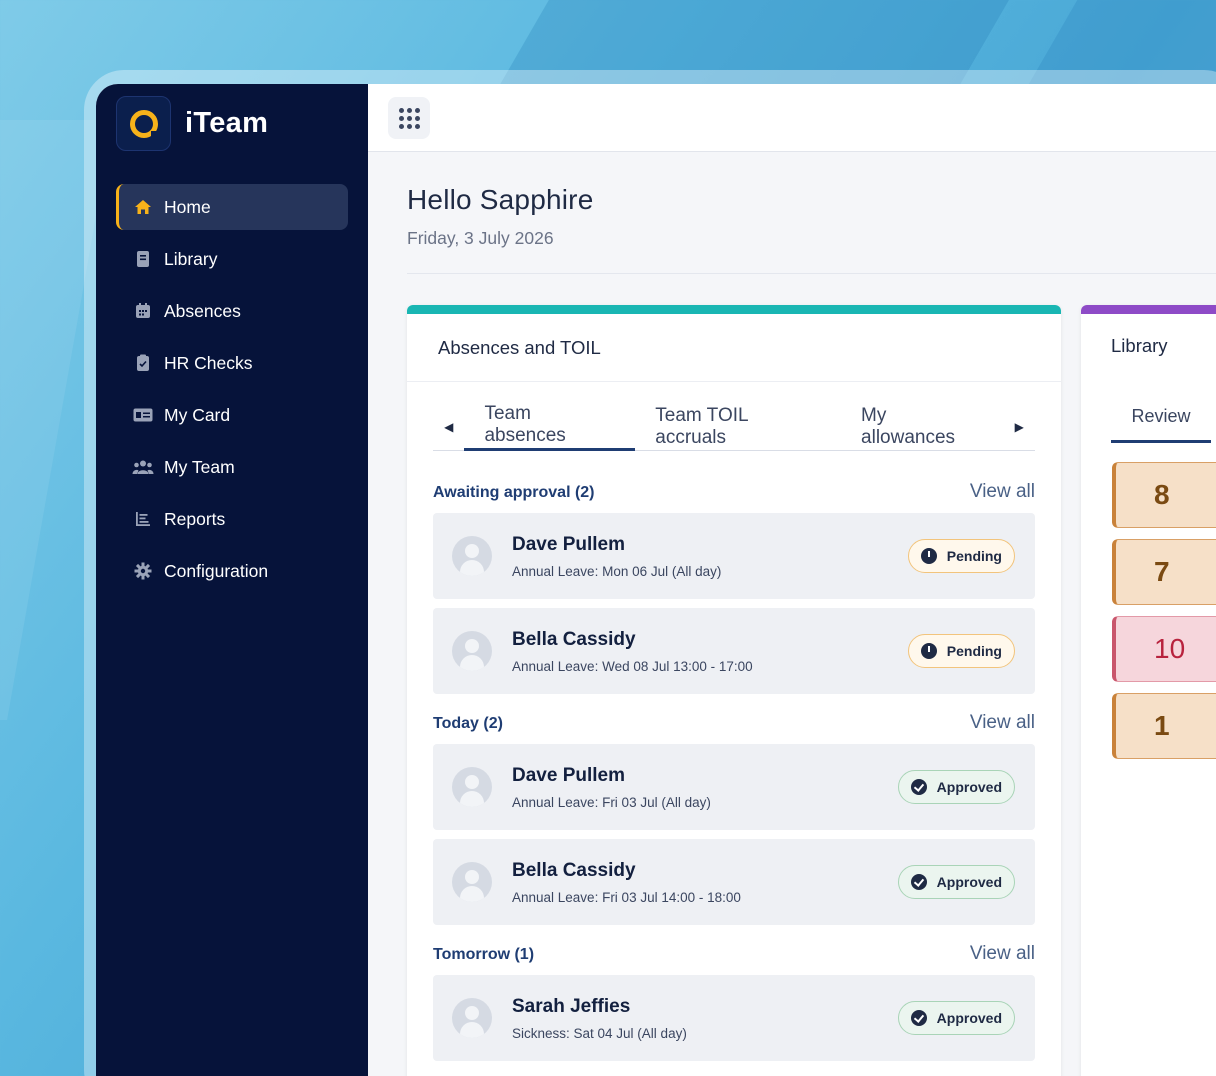  What do you see at coordinates (550, 427) in the screenshot?
I see `tab-team-absences: Team absences` at bounding box center [550, 427].